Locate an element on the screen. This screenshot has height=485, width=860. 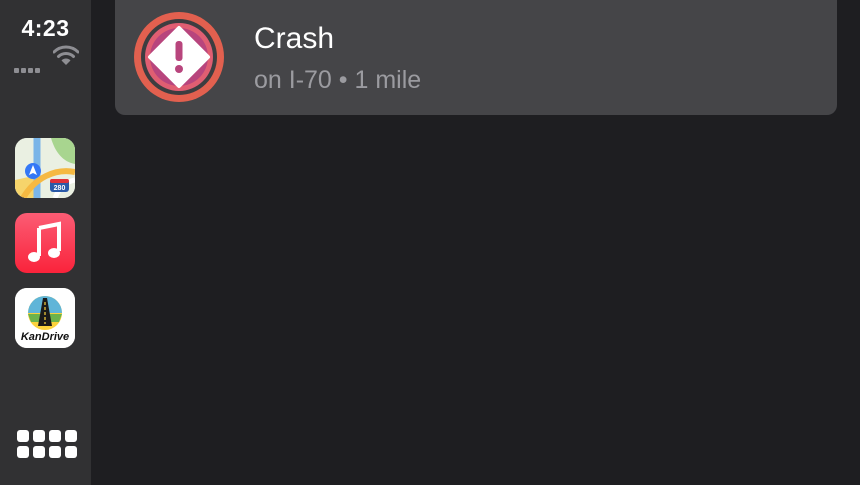
kandrive-logo-icon: KanDrive is located at coordinates (45, 318).